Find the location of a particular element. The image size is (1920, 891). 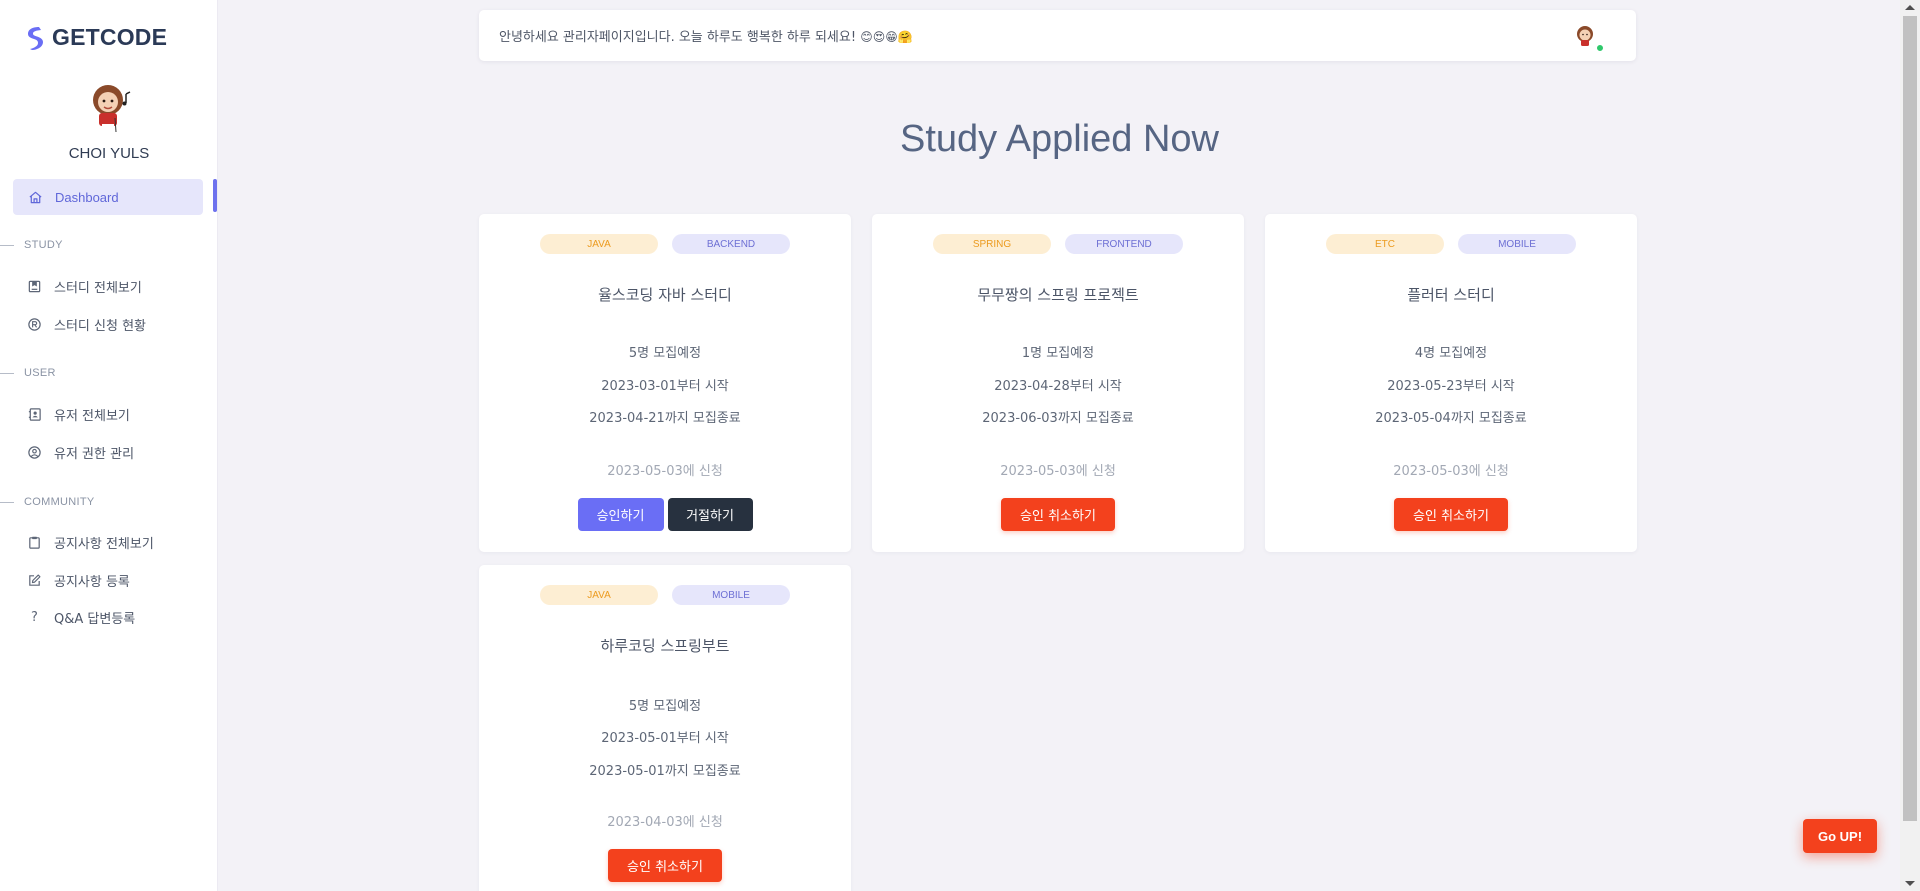

sidebar-item-user-permissions: 유저 권한 관리 is located at coordinates (80, 452).